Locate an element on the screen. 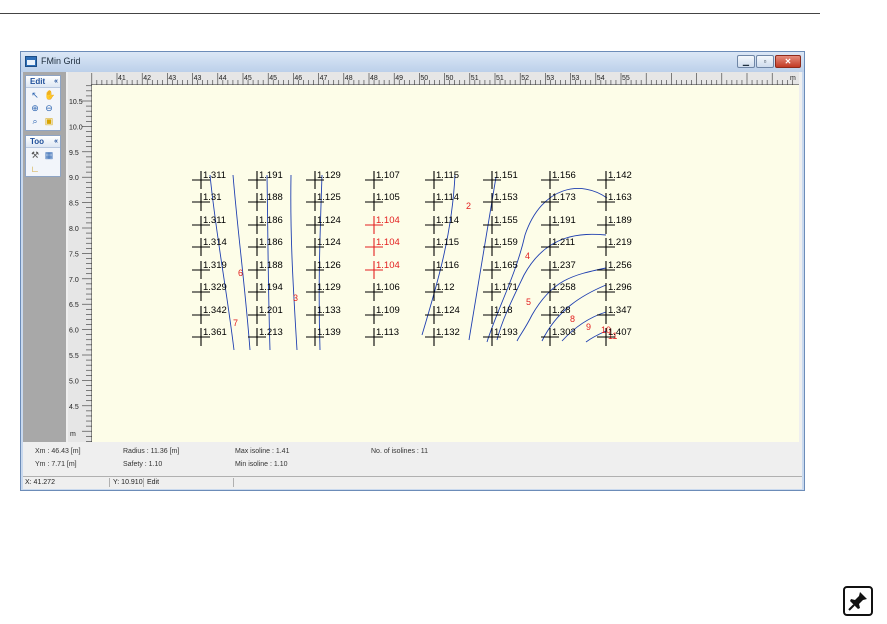 Image resolution: width=887 pixels, height=624 pixels. grid-point: 1.159 is located at coordinates (500, 246).